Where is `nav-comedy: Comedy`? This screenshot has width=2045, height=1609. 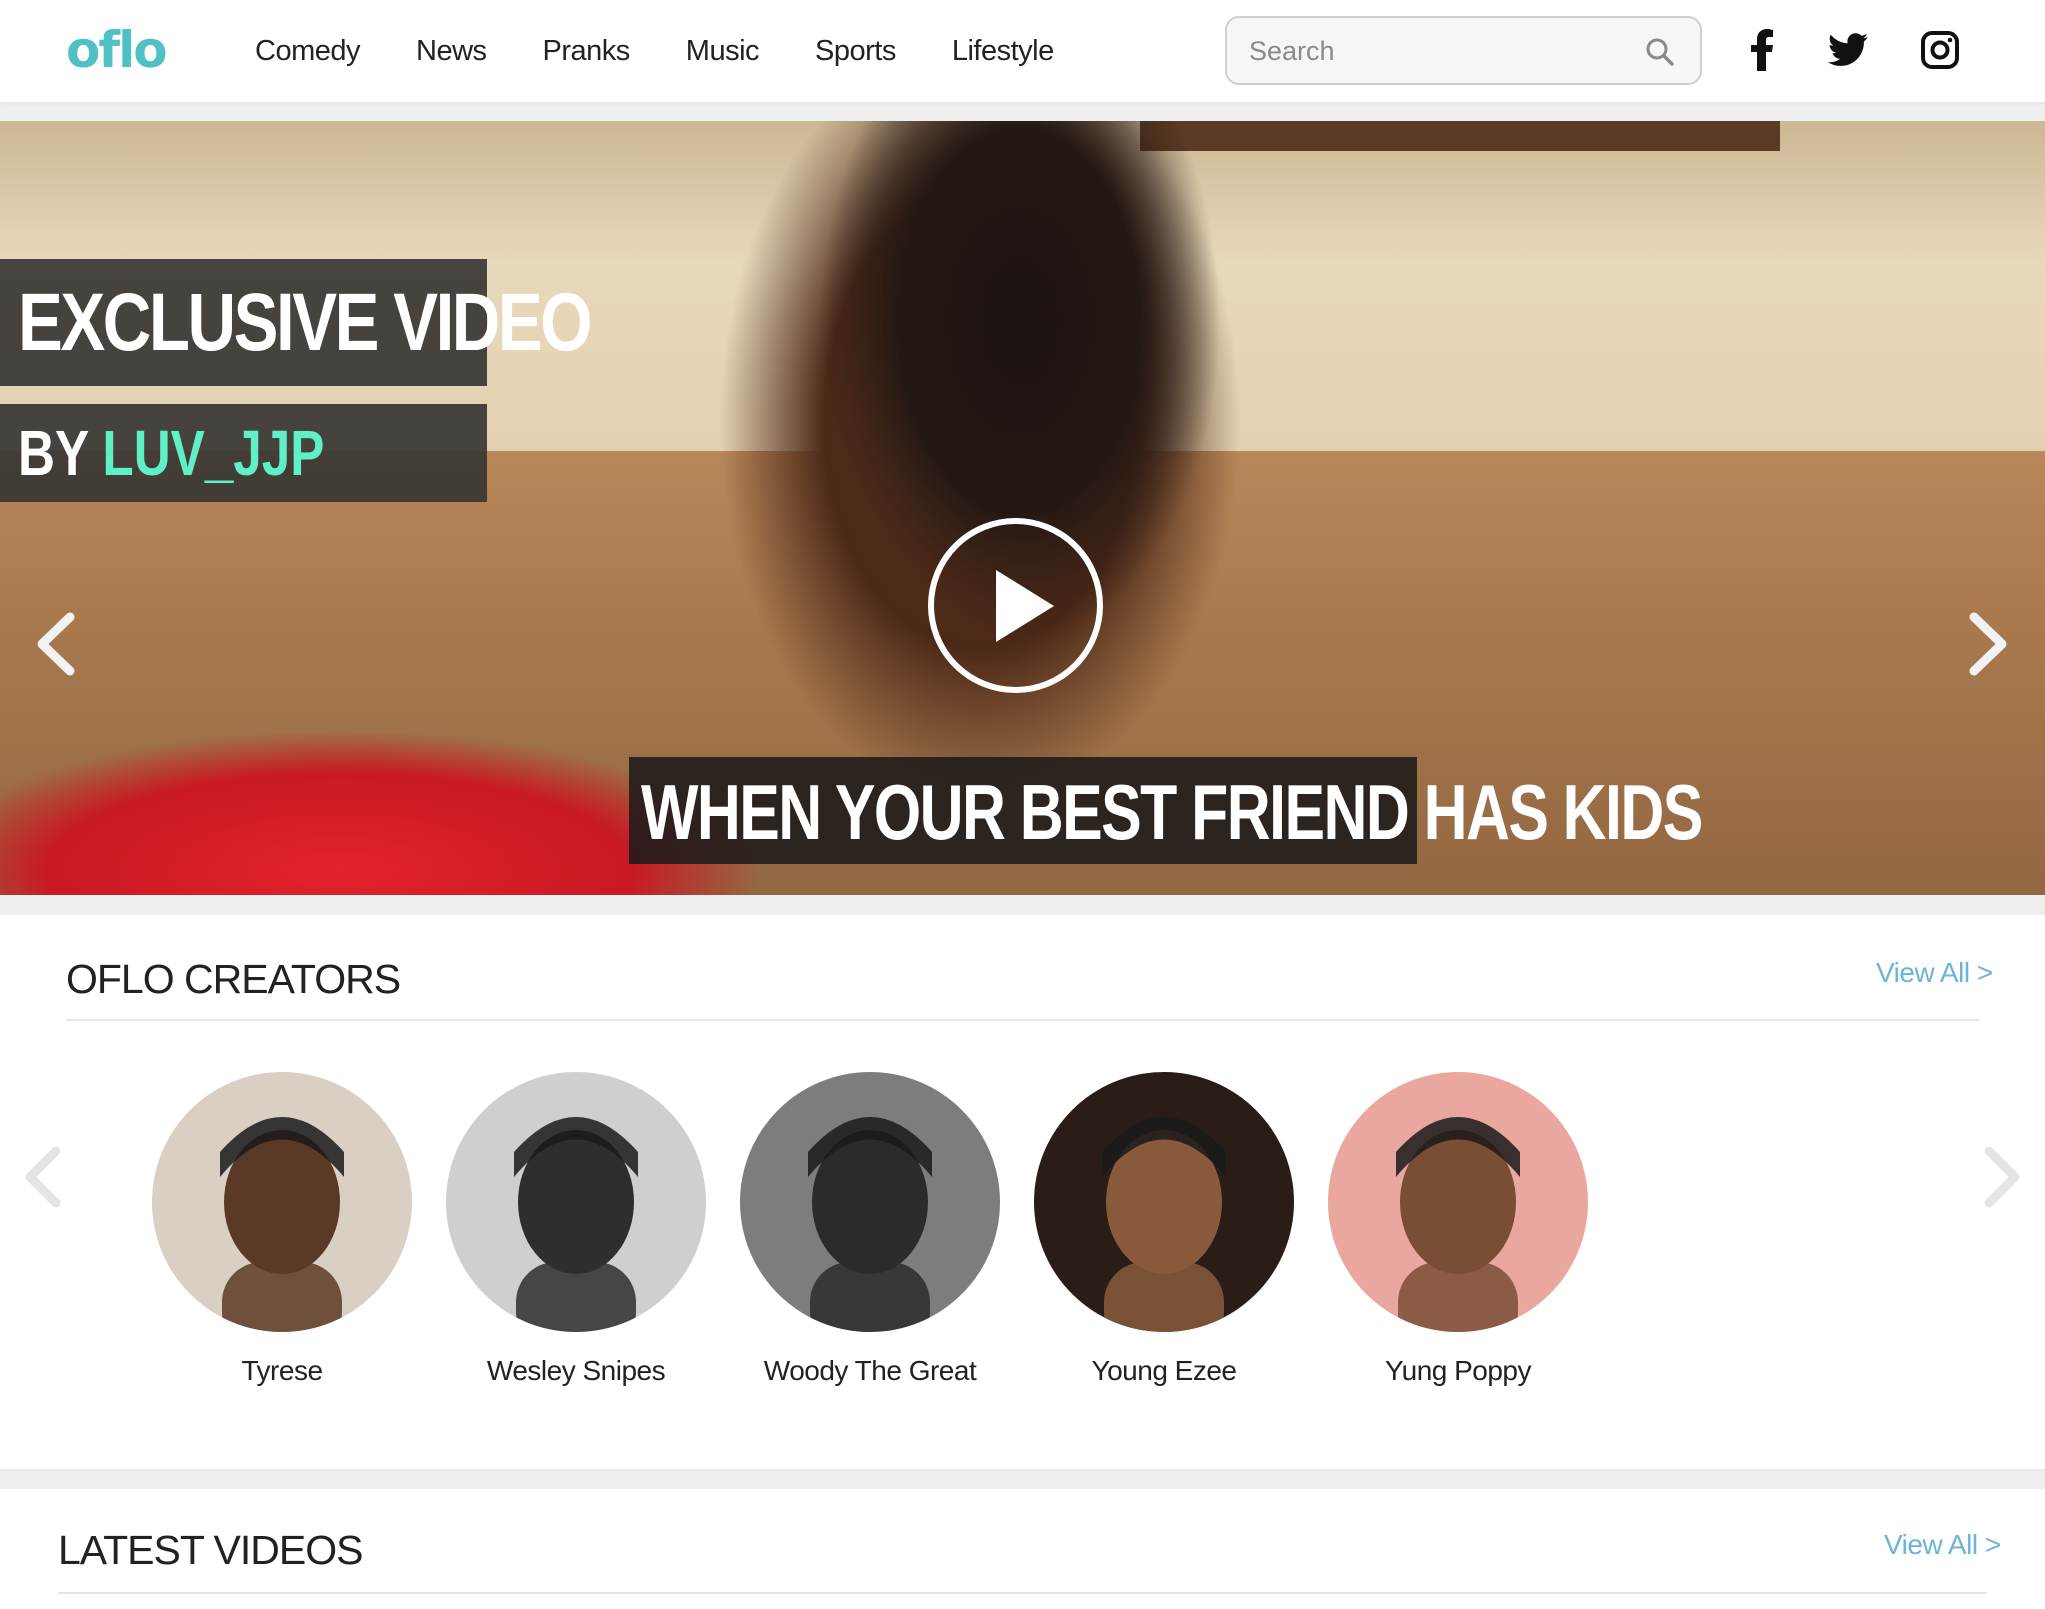 nav-comedy: Comedy is located at coordinates (308, 51).